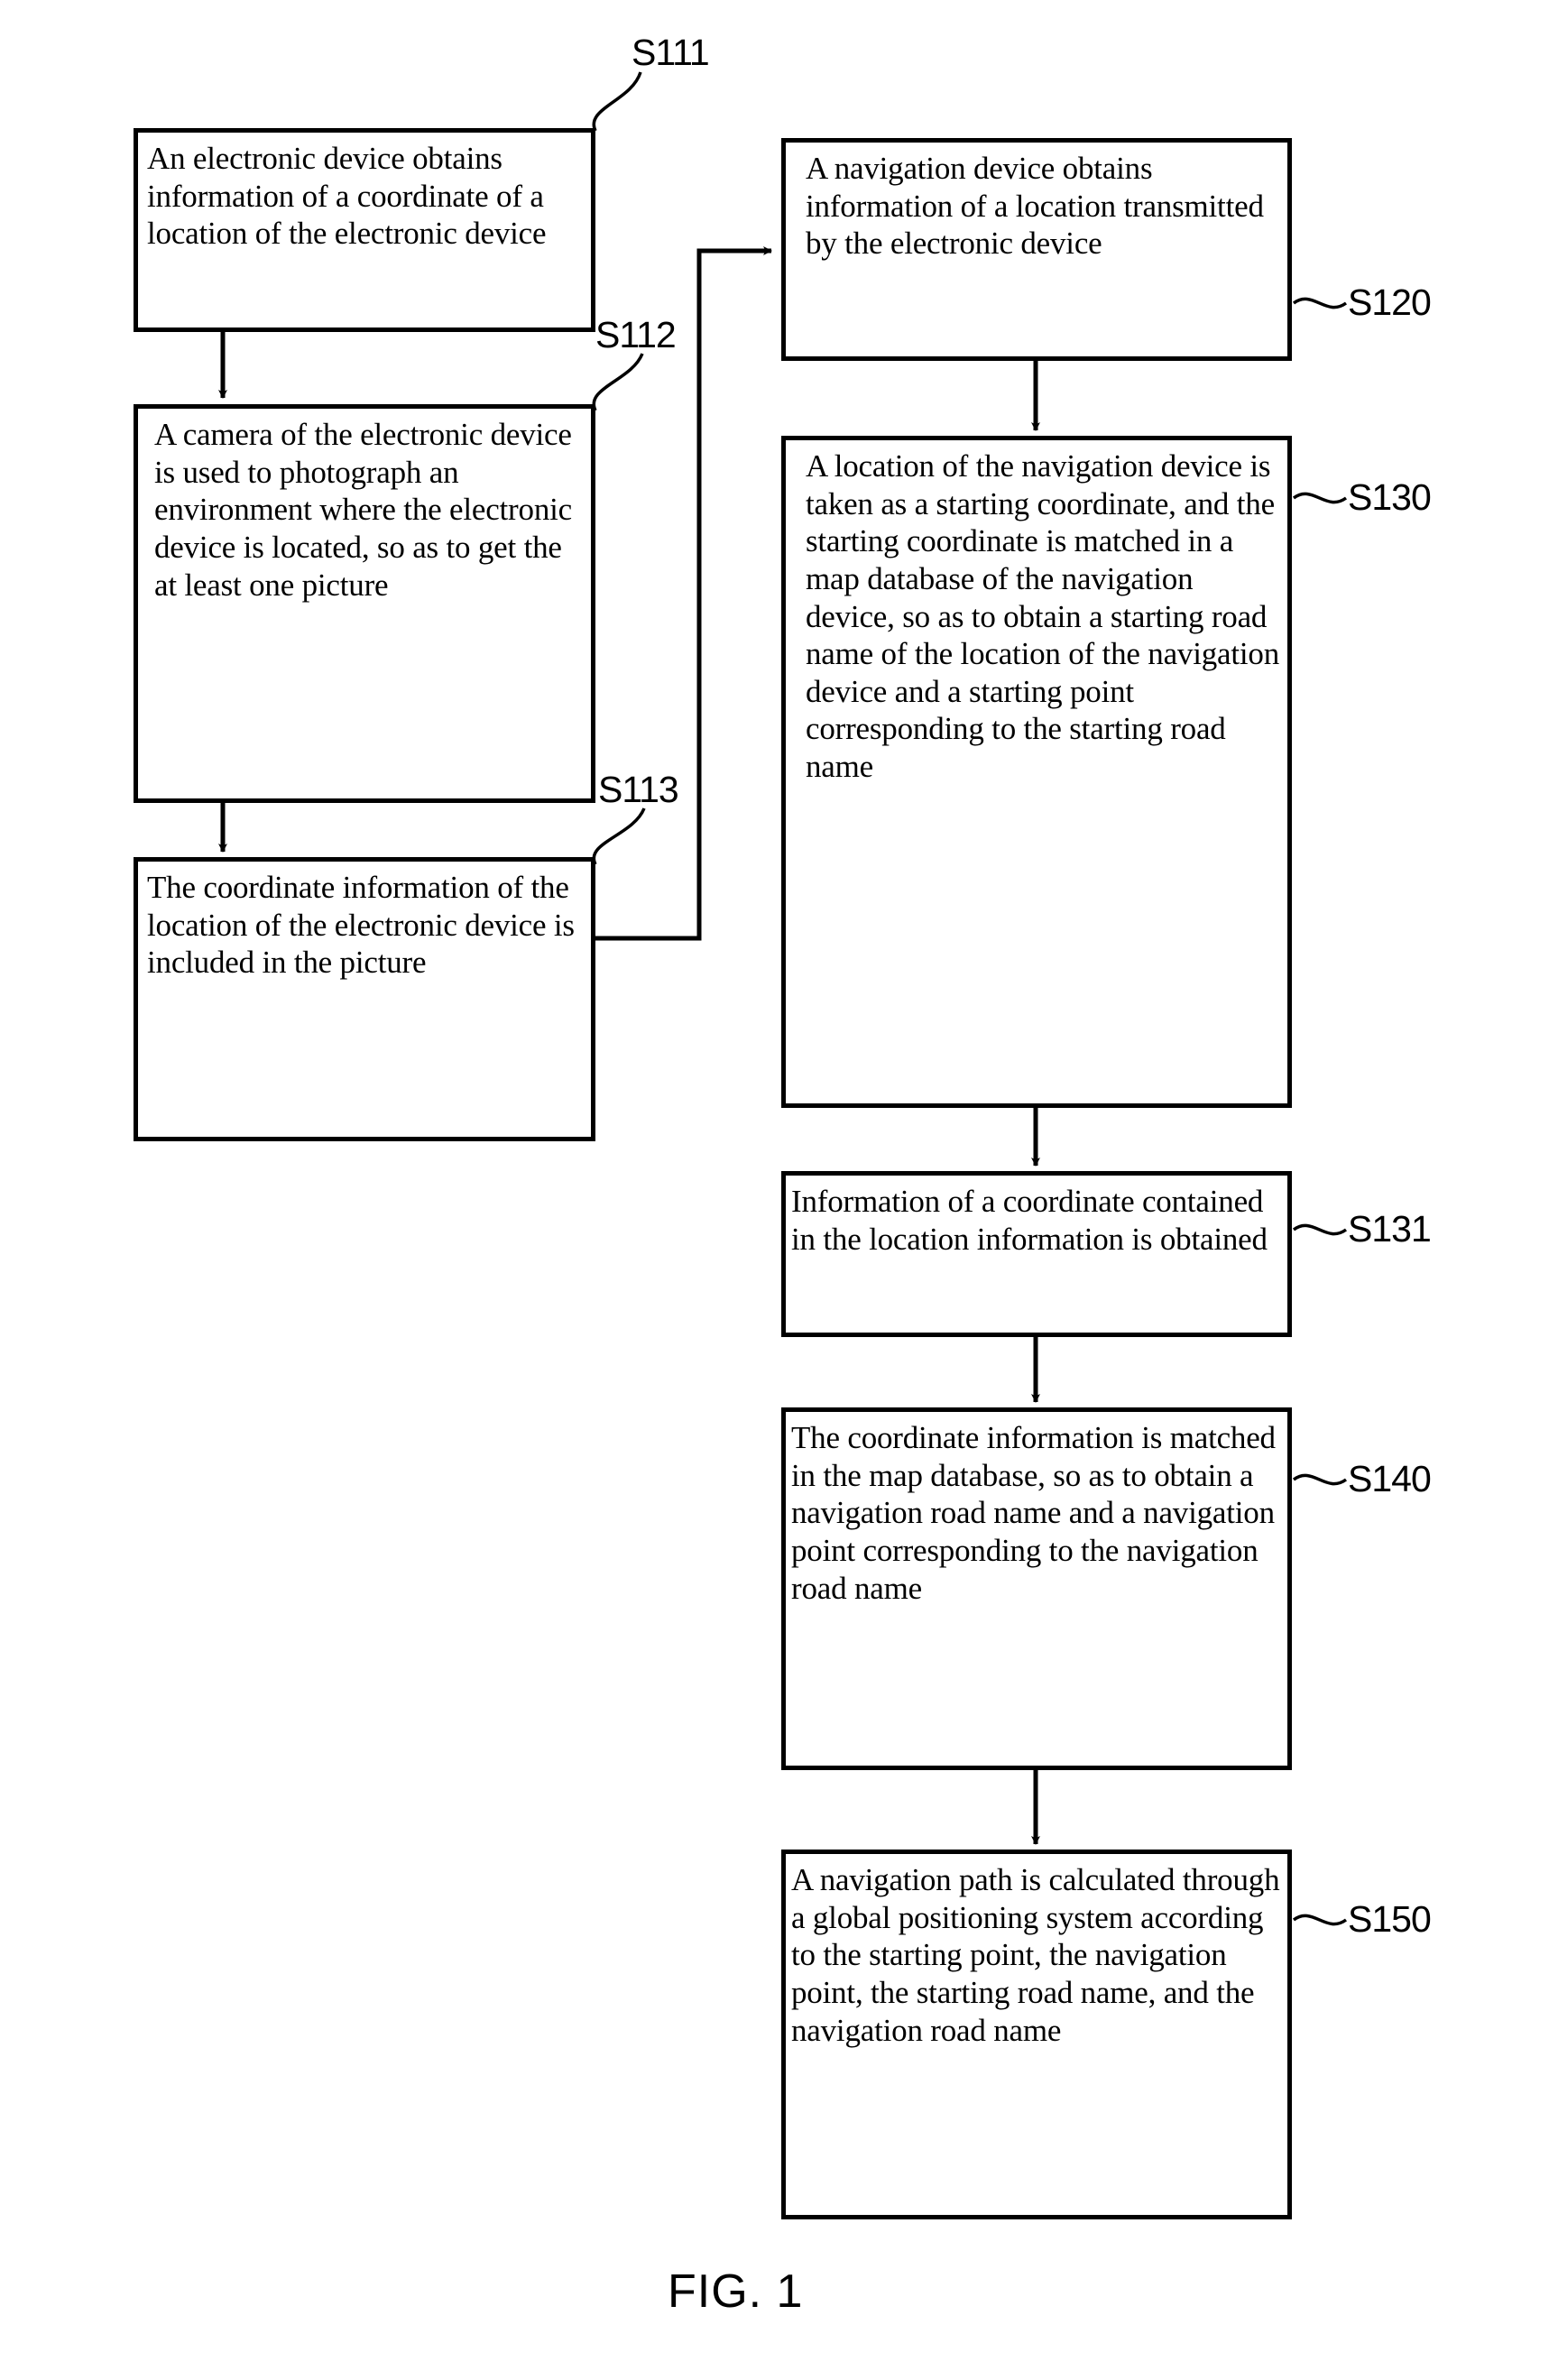 This screenshot has width=1549, height=2380. Describe the element at coordinates (1390, 302) in the screenshot. I see `step-label-s120: S120` at that location.